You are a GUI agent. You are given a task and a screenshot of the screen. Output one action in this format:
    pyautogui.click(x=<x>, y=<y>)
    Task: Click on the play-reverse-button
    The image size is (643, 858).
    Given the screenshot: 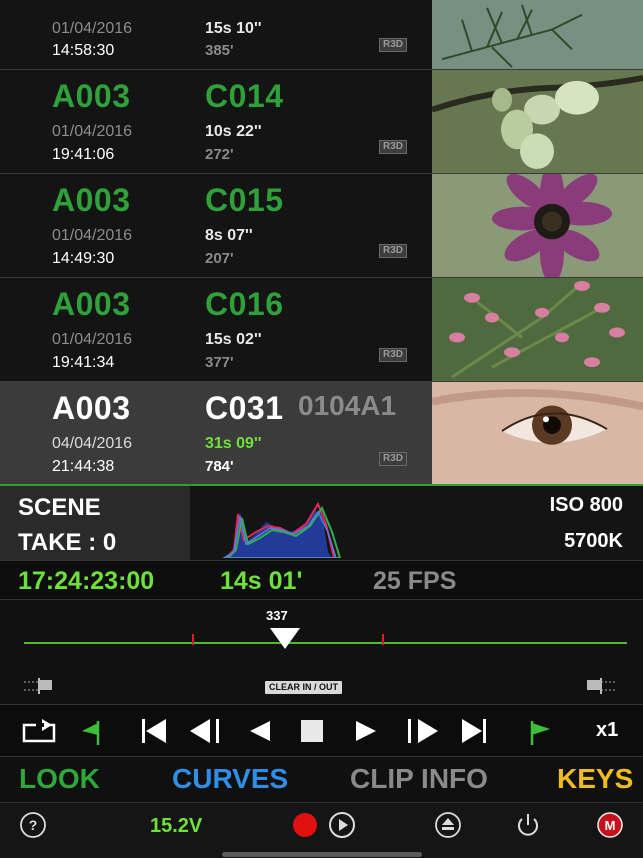 What is the action you would take?
    pyautogui.click(x=260, y=731)
    